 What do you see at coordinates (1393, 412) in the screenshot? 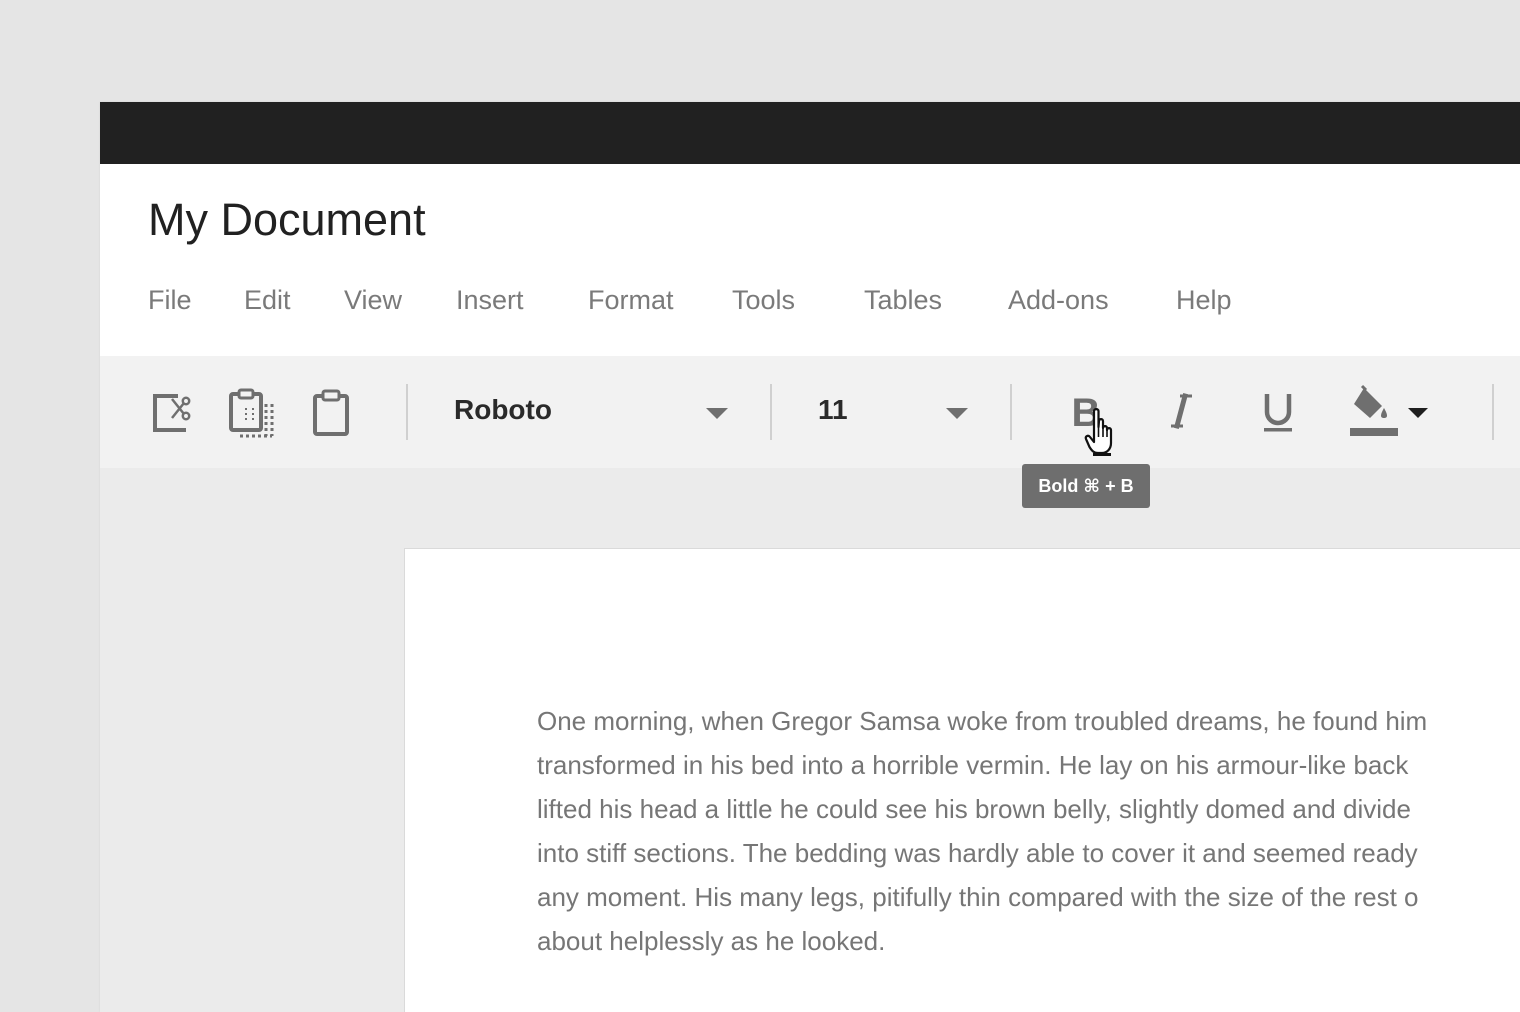
I see `fill-color-icon` at bounding box center [1393, 412].